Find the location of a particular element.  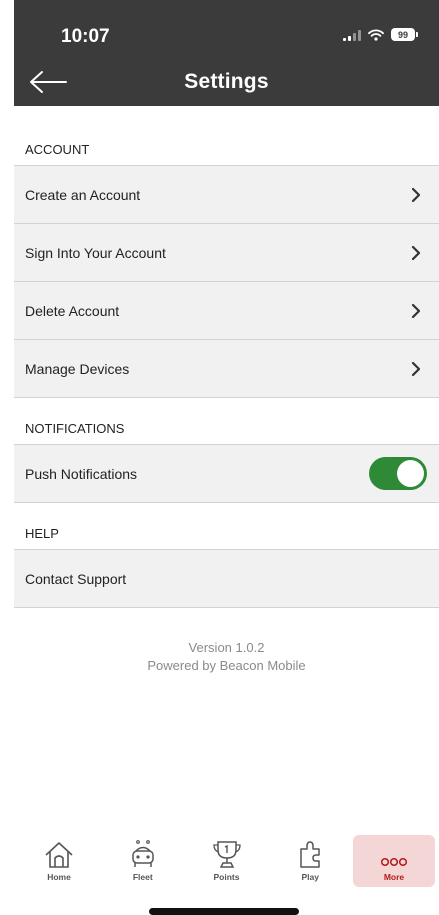

tab-more: More is located at coordinates (394, 861).